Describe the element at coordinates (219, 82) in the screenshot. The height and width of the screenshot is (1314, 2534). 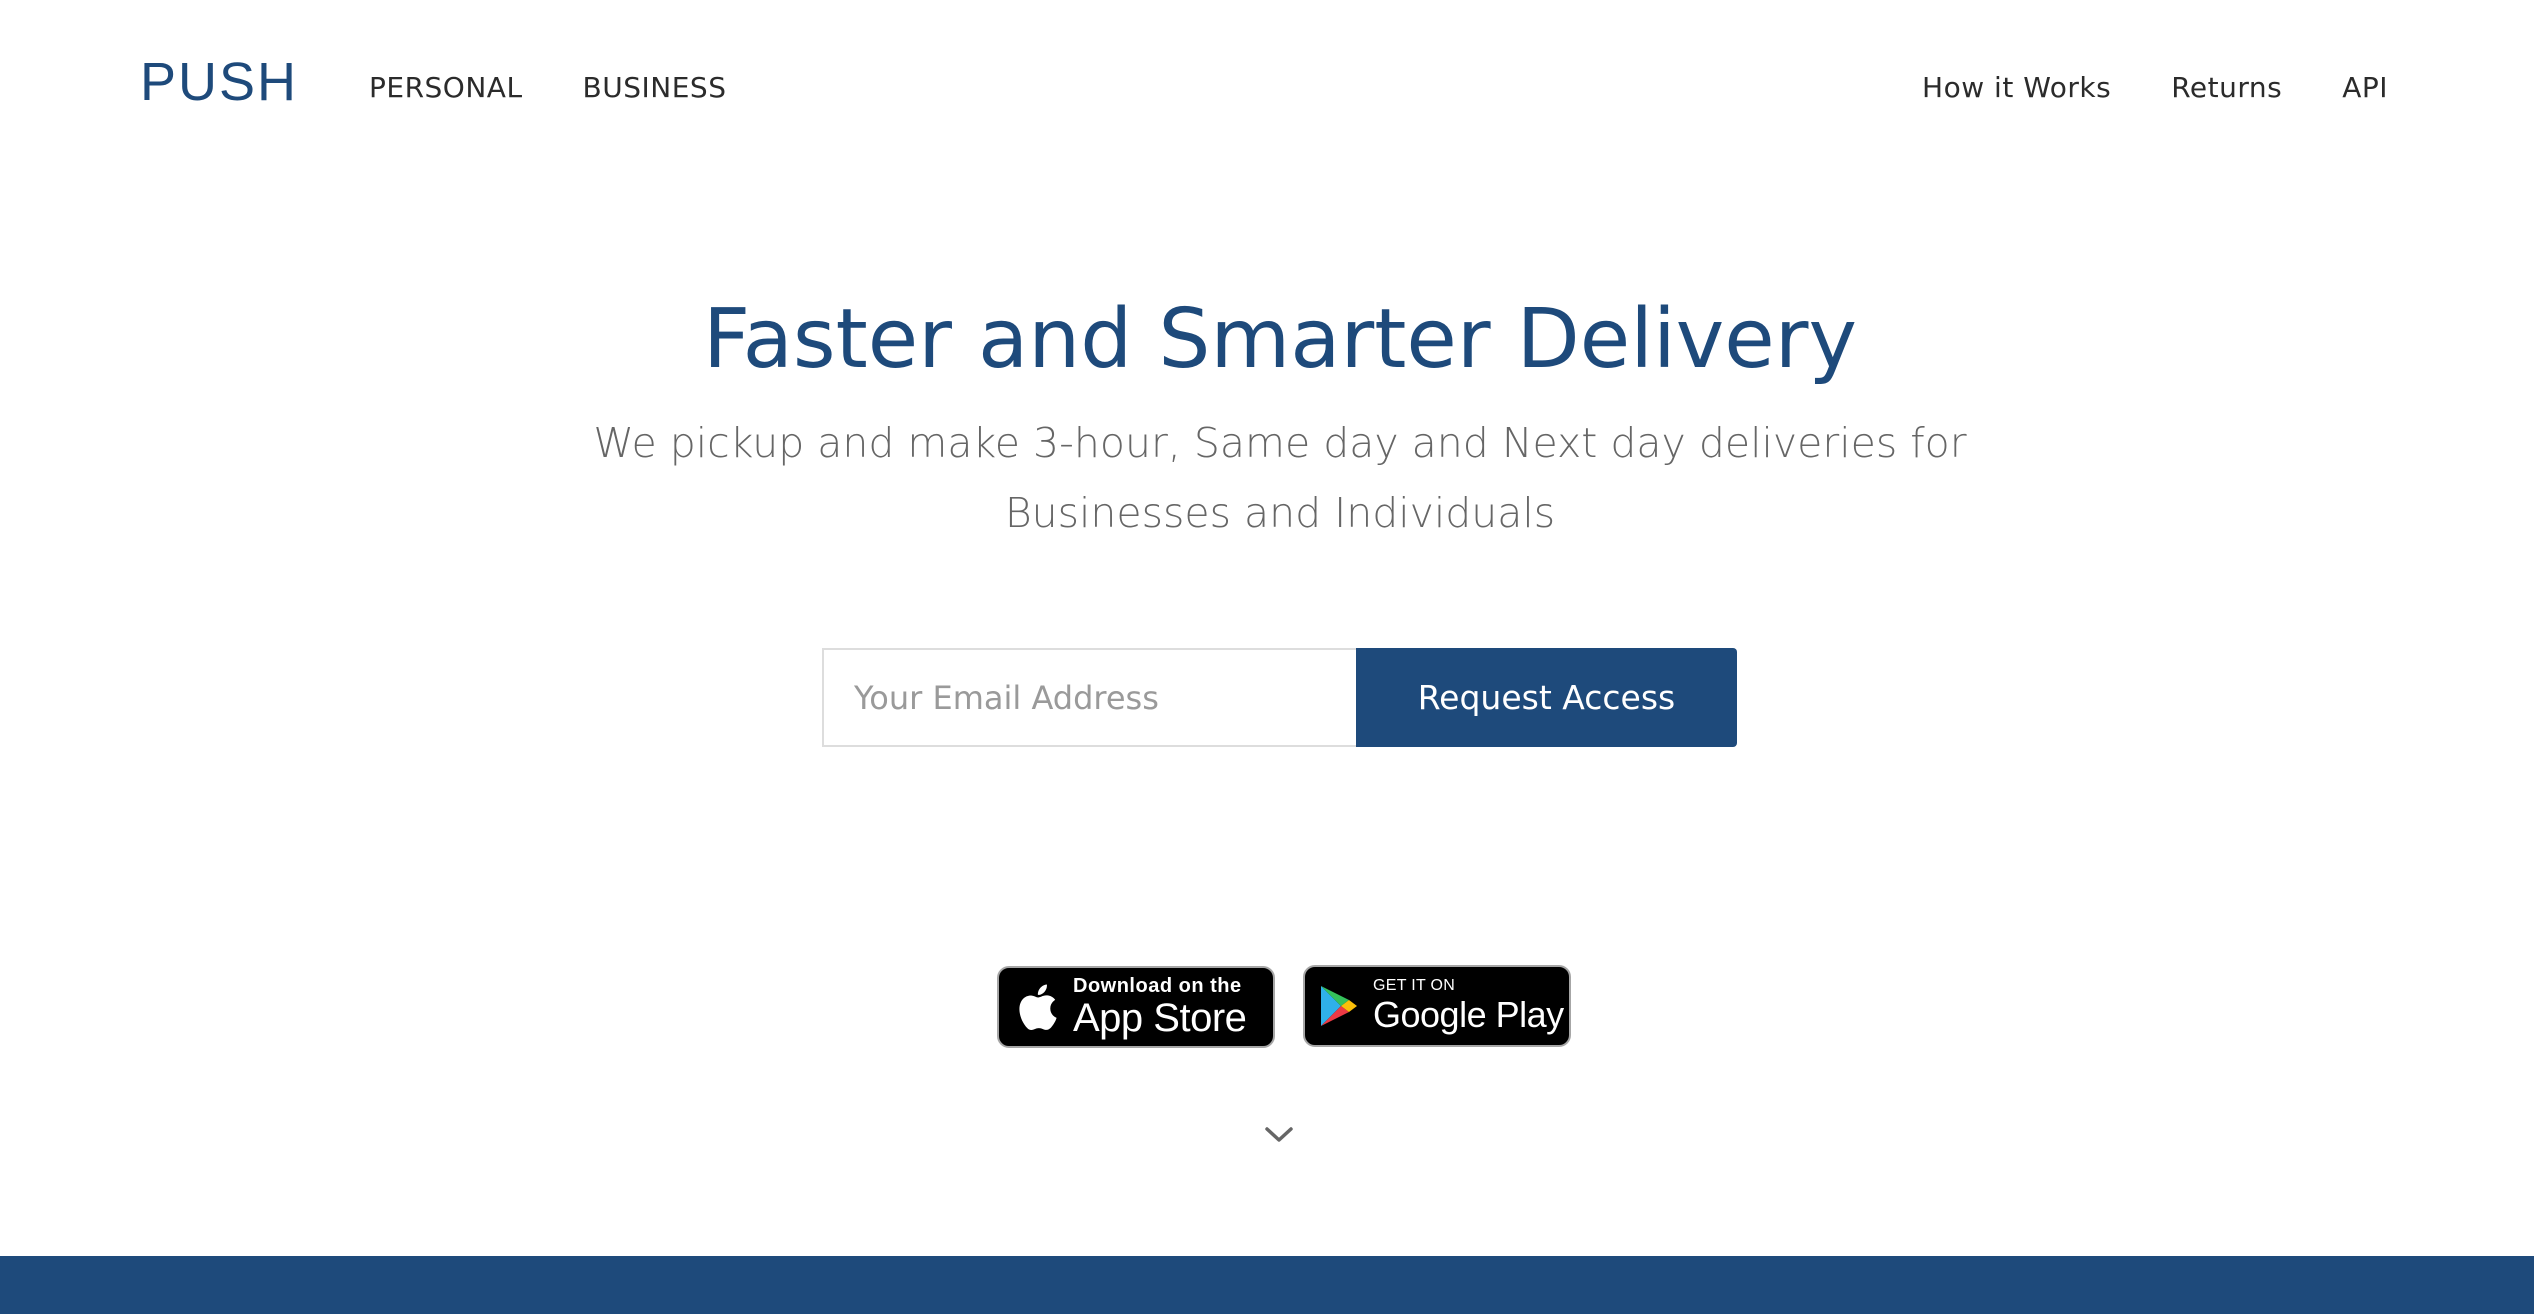
I see `logo: PUSH` at that location.